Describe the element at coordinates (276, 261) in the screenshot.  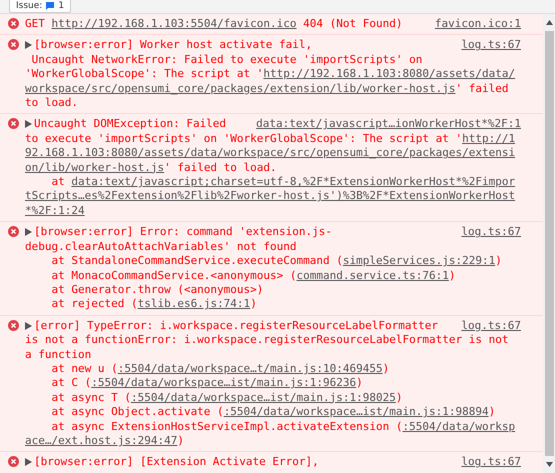
I see `console-line: at StandaloneCommandService.executeCommand (simpleServices.js:229:1)` at that location.